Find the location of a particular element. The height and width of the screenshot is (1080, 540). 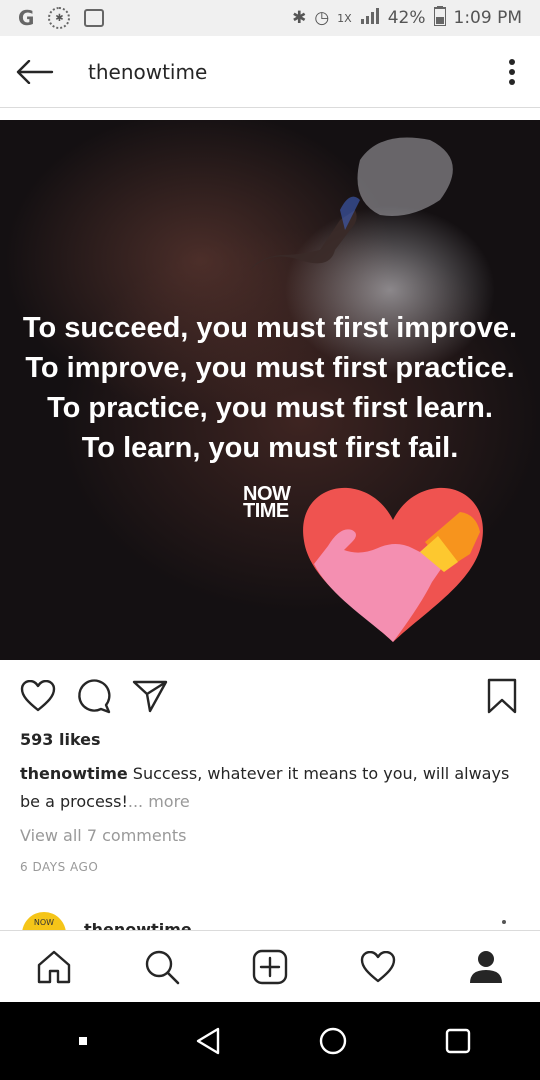

signal-icon is located at coordinates (370, 18).